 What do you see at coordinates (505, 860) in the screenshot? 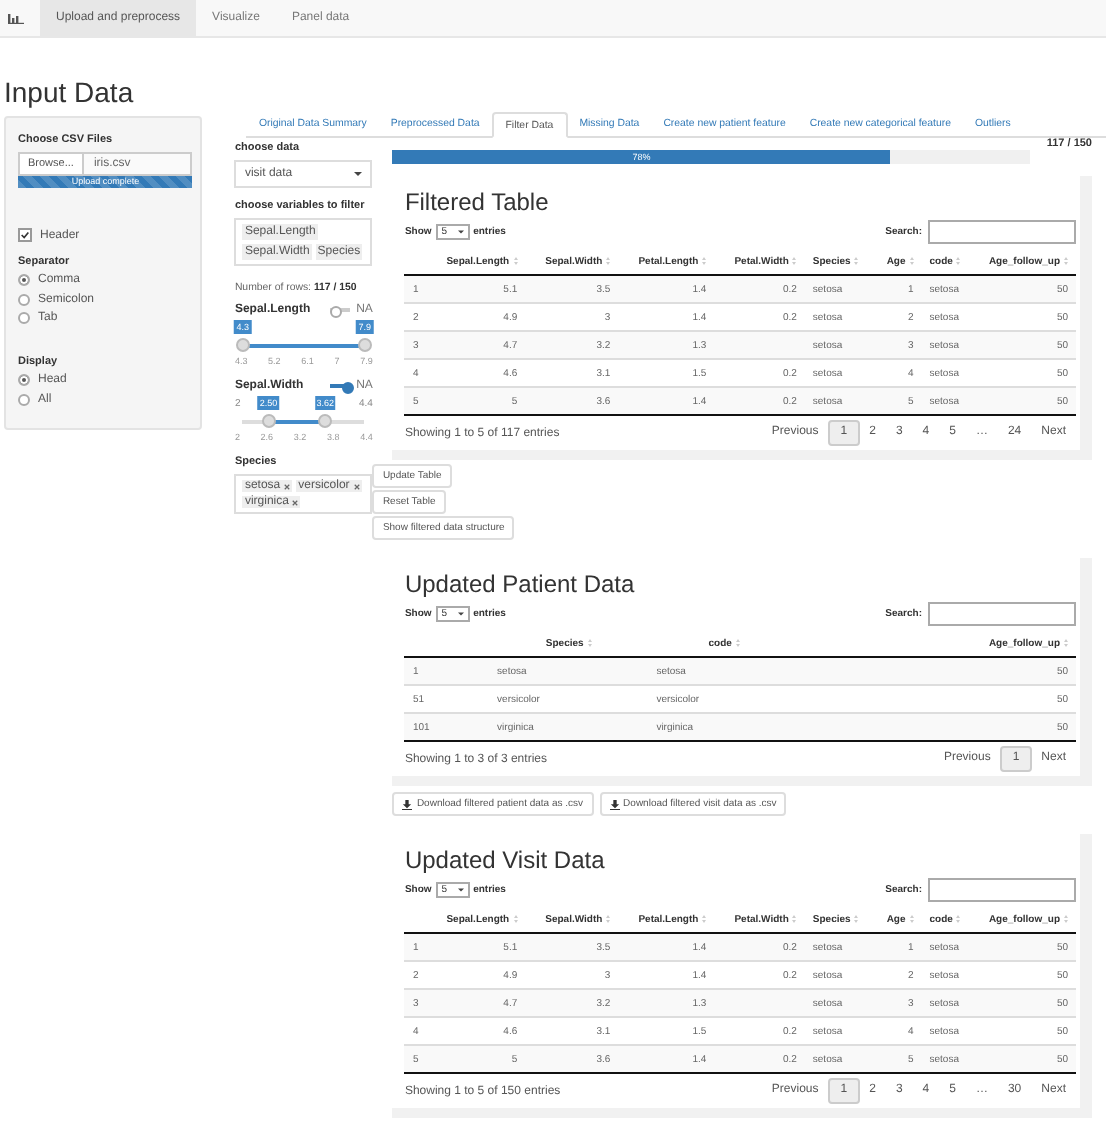
I see `table-title: Updated Visit Data` at bounding box center [505, 860].